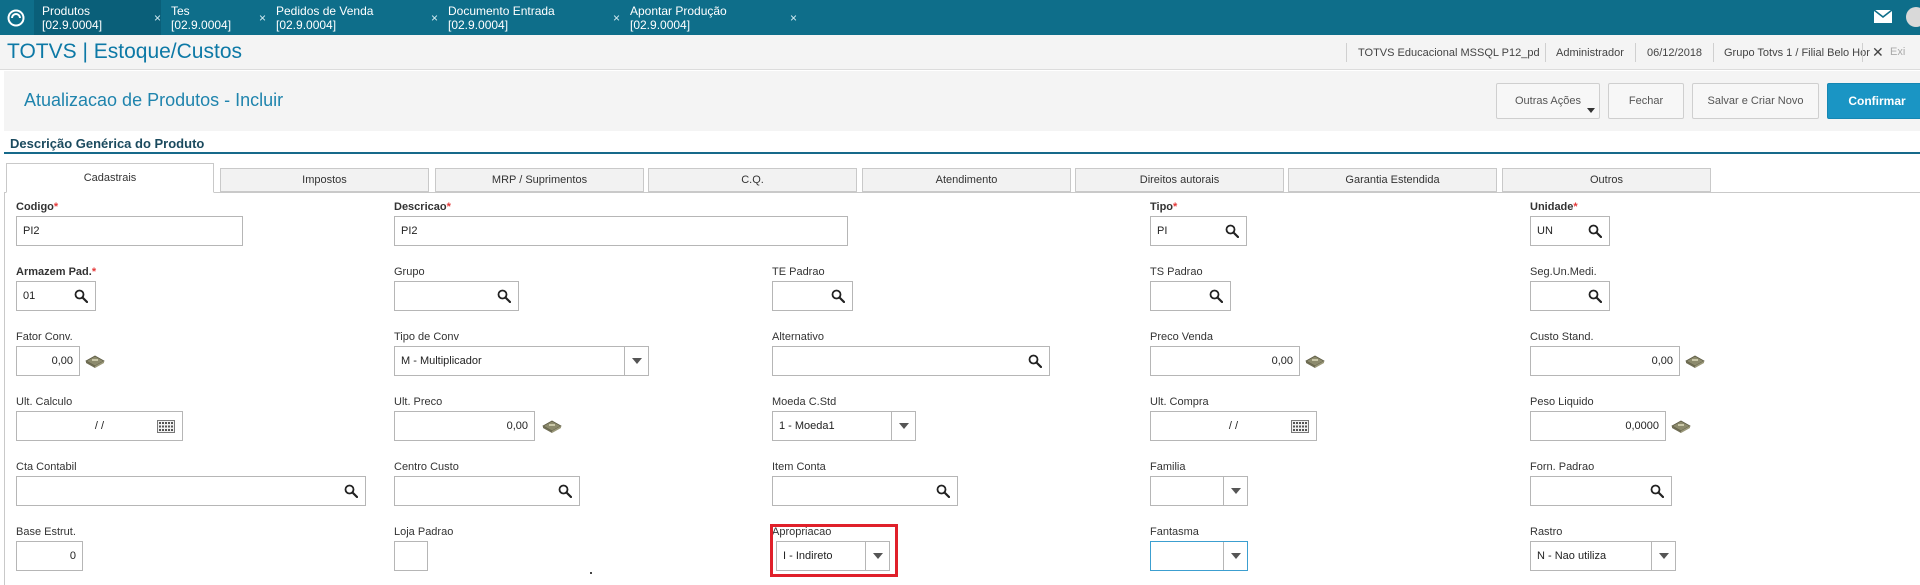 The image size is (1920, 585). I want to click on custo-stand-field: 0,00, so click(1605, 361).